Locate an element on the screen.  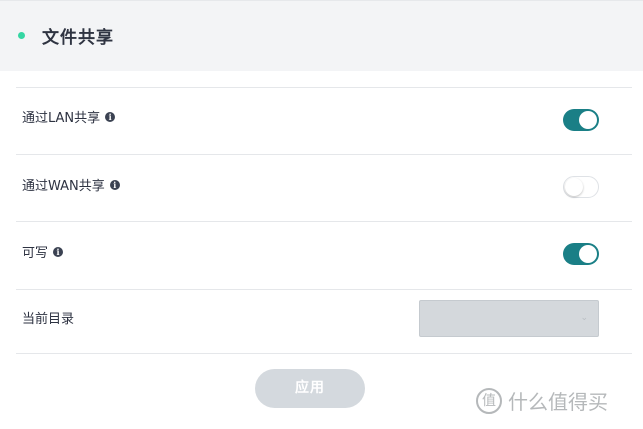
watermark: 值 什么值得买 is located at coordinates (542, 400).